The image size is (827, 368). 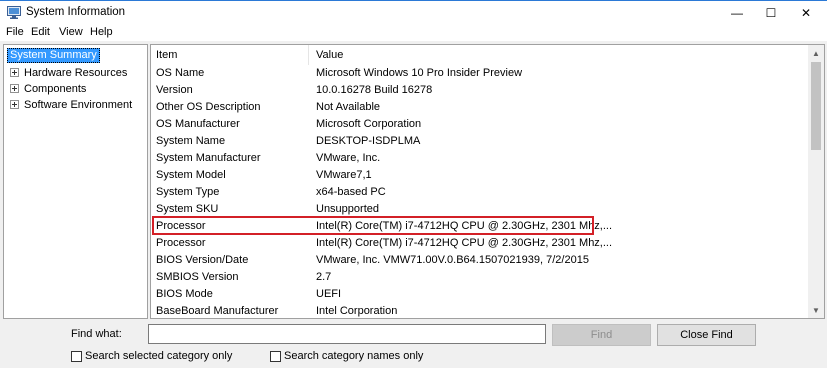 I want to click on value-cell: Intel Corporation, so click(x=357, y=311).